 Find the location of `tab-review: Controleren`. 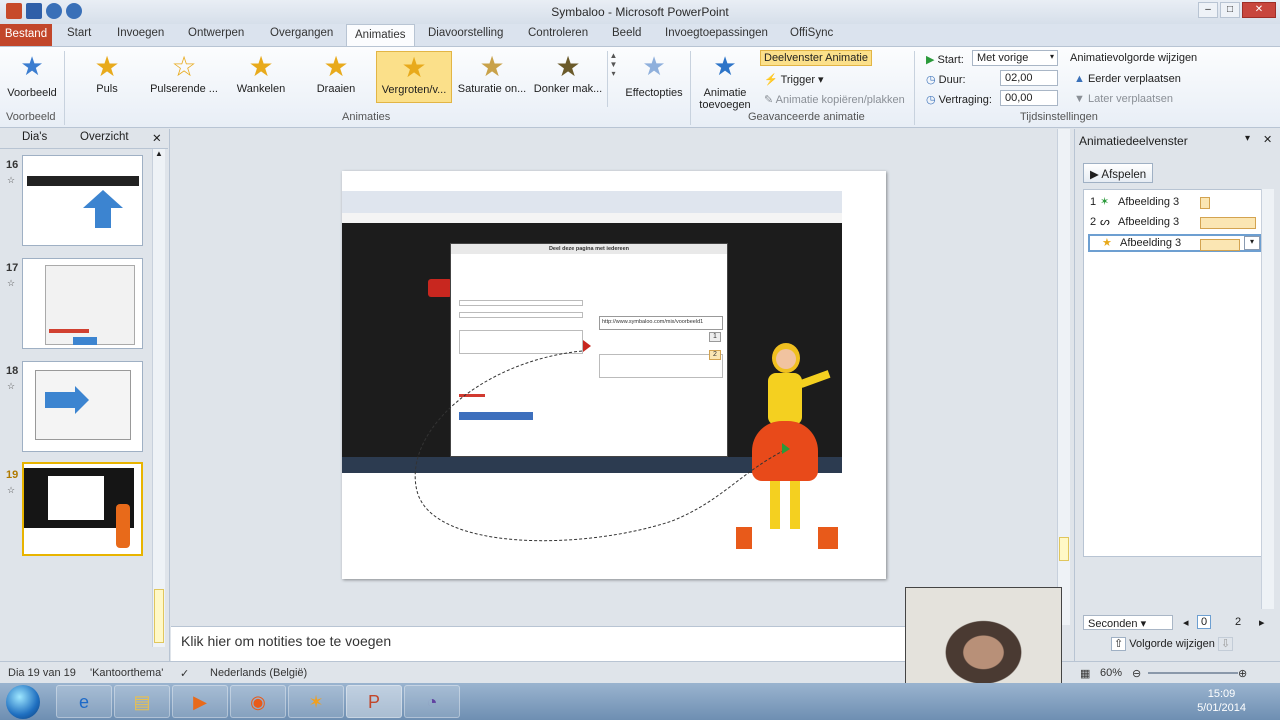

tab-review: Controleren is located at coordinates (558, 33).